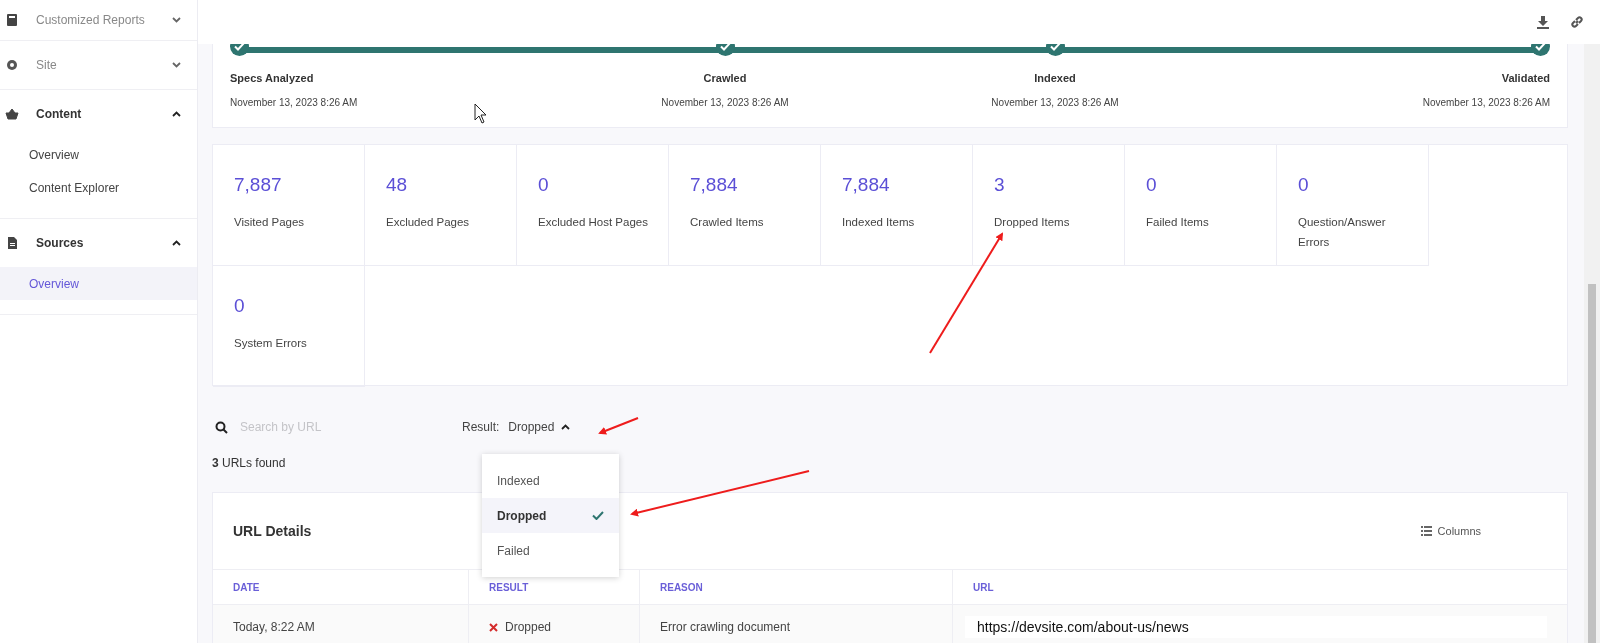  What do you see at coordinates (1577, 22) in the screenshot?
I see `link-icon` at bounding box center [1577, 22].